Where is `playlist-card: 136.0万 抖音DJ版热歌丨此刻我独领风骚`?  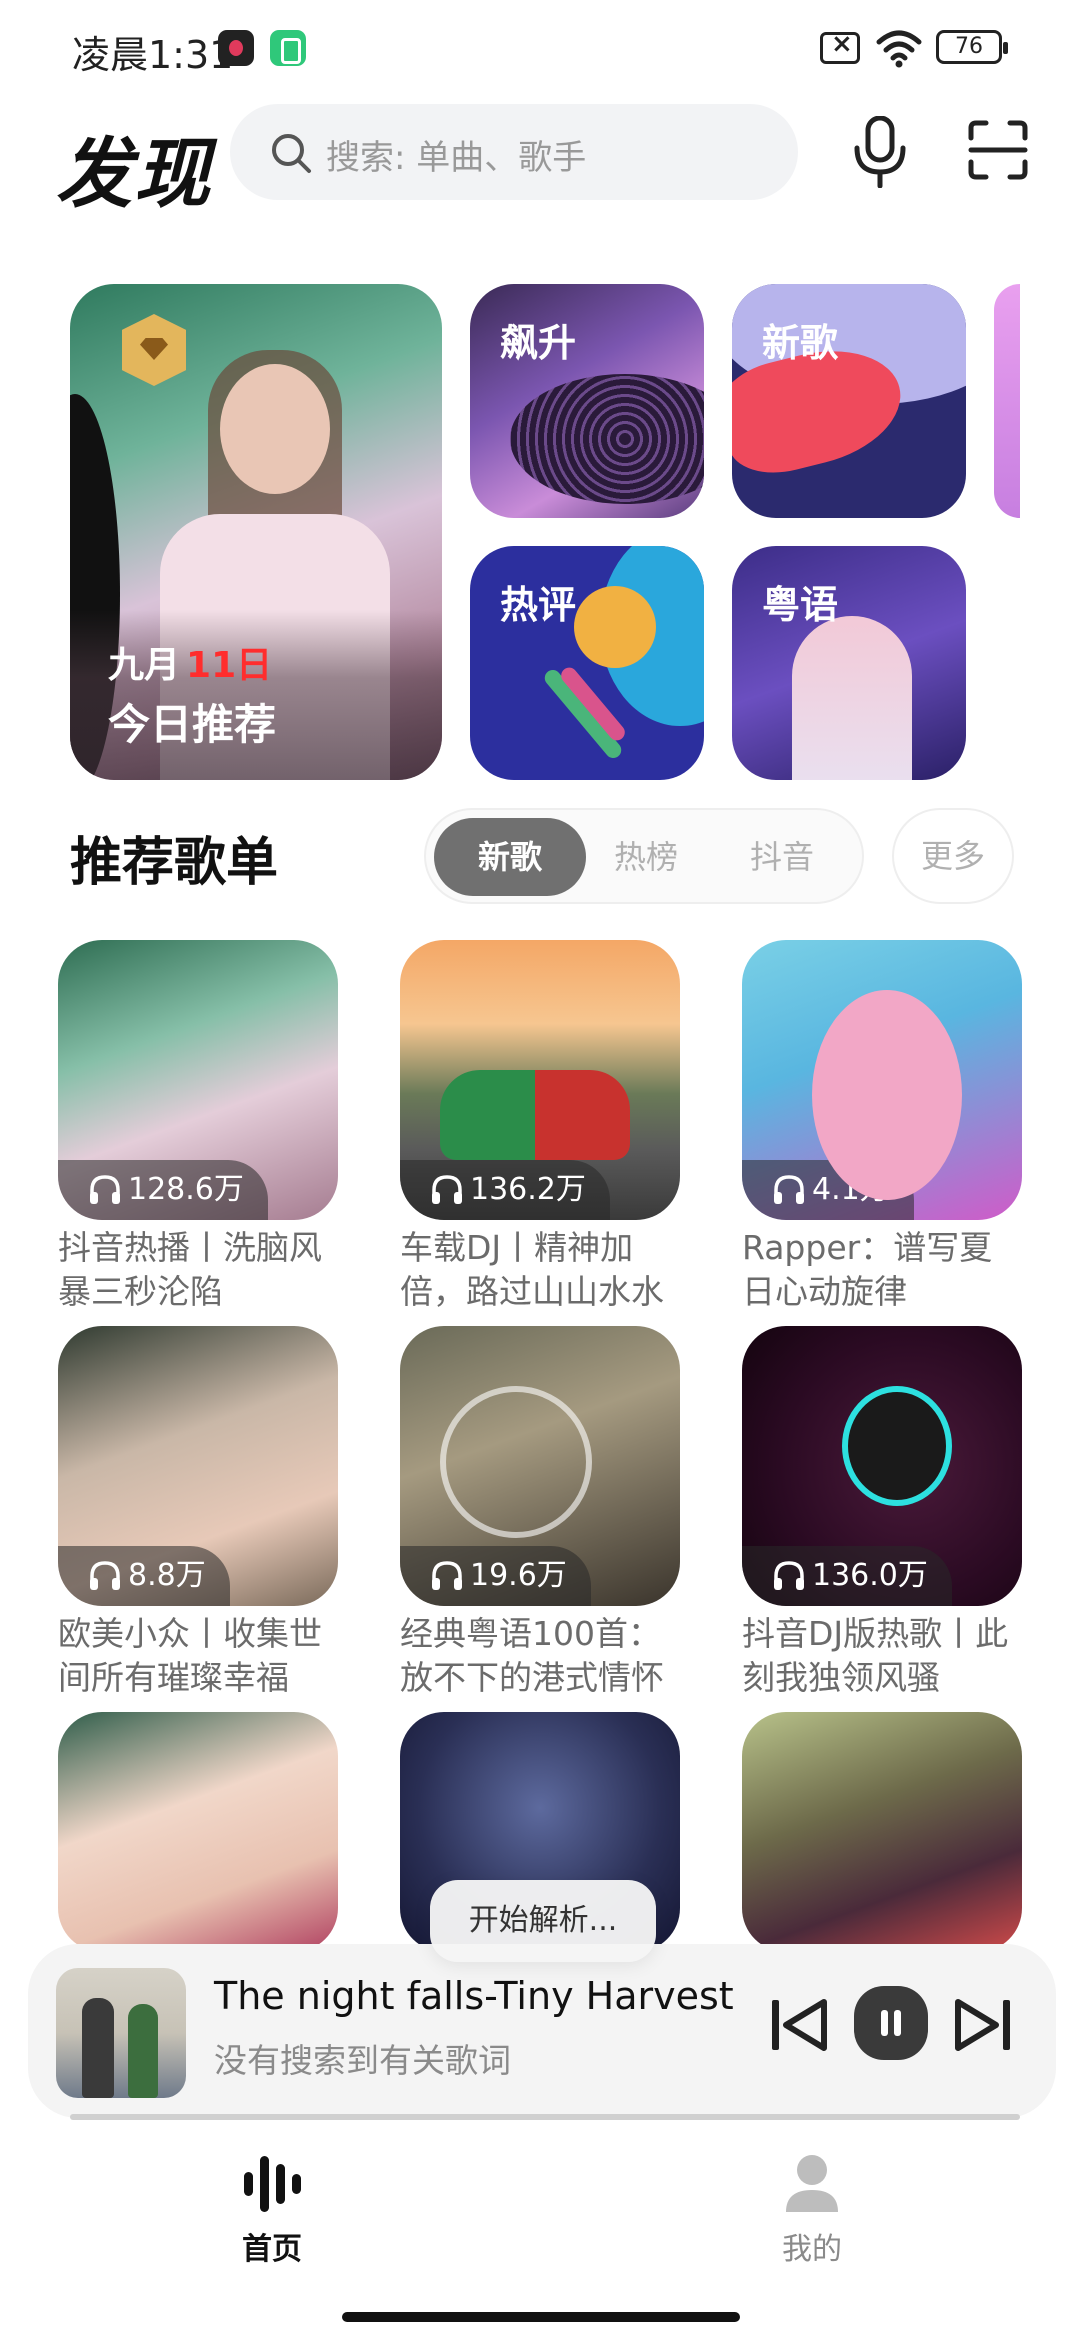 playlist-card: 136.0万 抖音DJ版热歌丨此刻我独领风骚 is located at coordinates (882, 1513).